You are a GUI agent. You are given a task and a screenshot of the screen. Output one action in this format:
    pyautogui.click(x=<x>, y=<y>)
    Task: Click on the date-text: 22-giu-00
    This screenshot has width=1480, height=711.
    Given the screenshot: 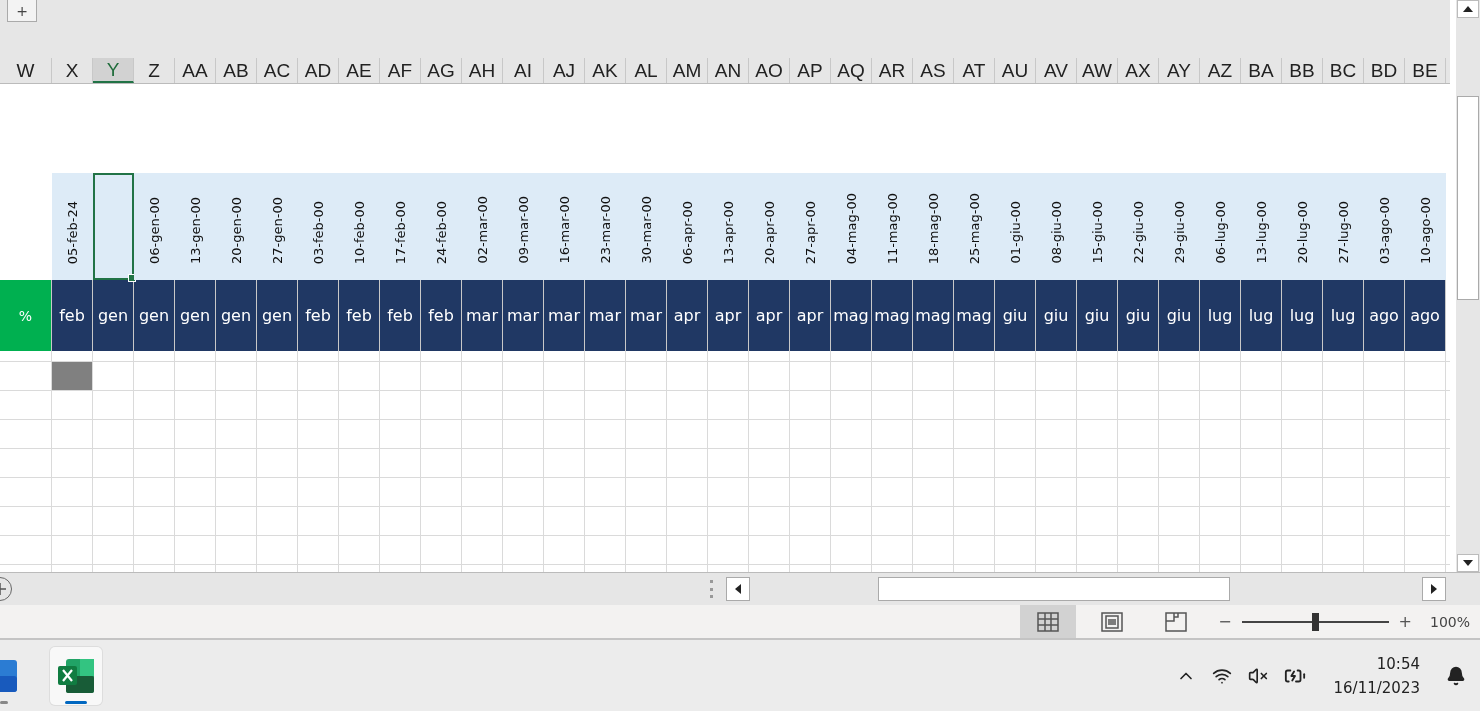 What is the action you would take?
    pyautogui.click(x=1138, y=232)
    